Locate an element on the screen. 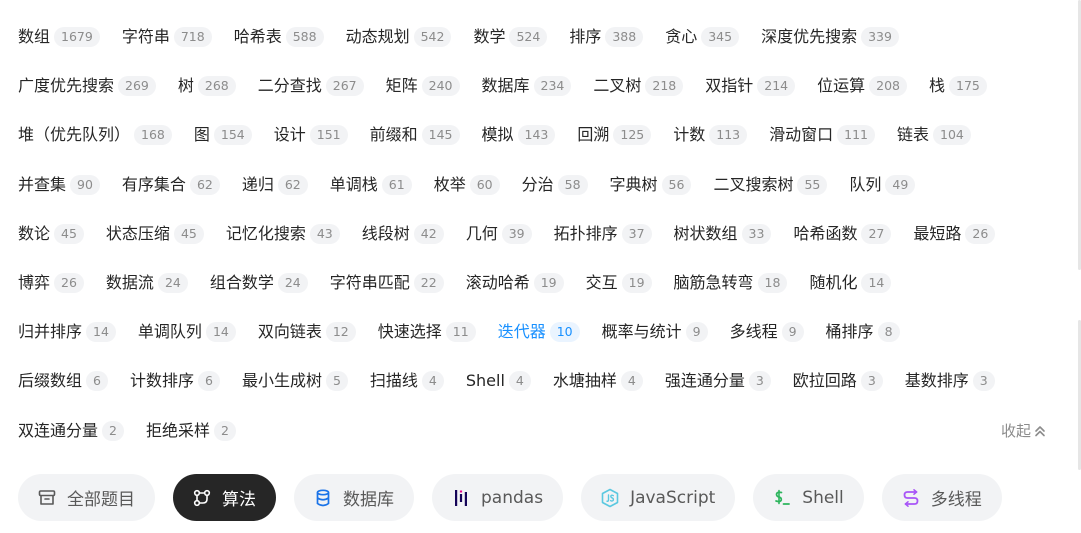  topic-tag: 计数 113 is located at coordinates (710, 135).